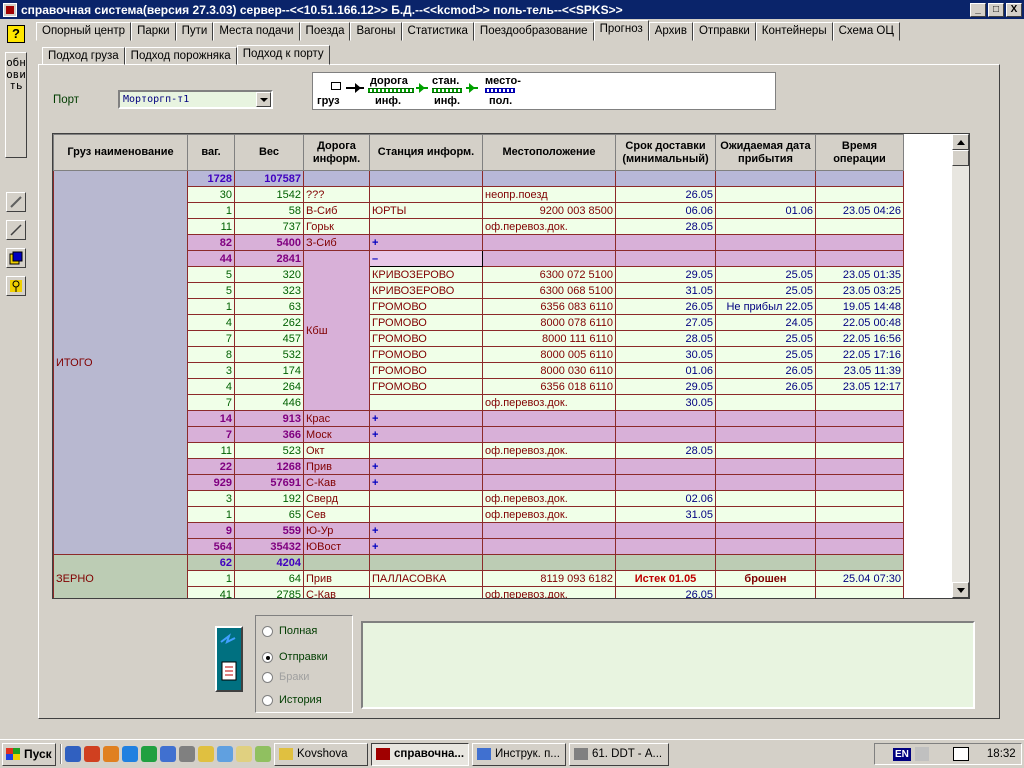 The image size is (1024, 768). What do you see at coordinates (668, 665) in the screenshot?
I see `notes-area` at bounding box center [668, 665].